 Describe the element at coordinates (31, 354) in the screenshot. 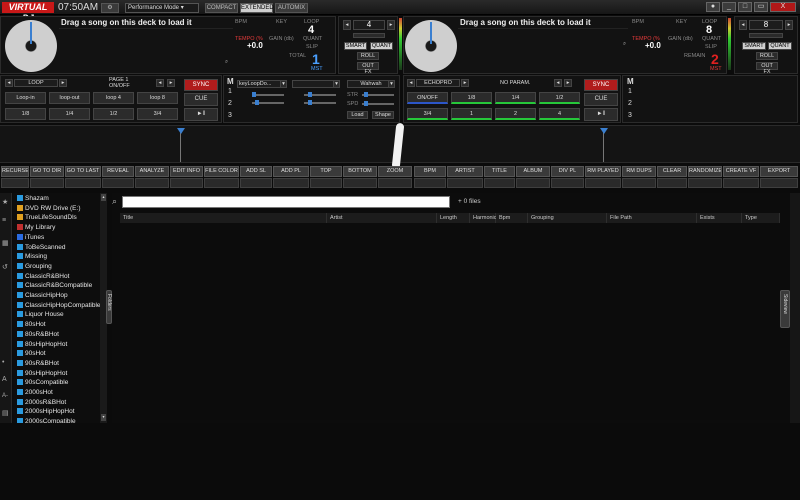

I see `tree-item: 90sHot` at that location.